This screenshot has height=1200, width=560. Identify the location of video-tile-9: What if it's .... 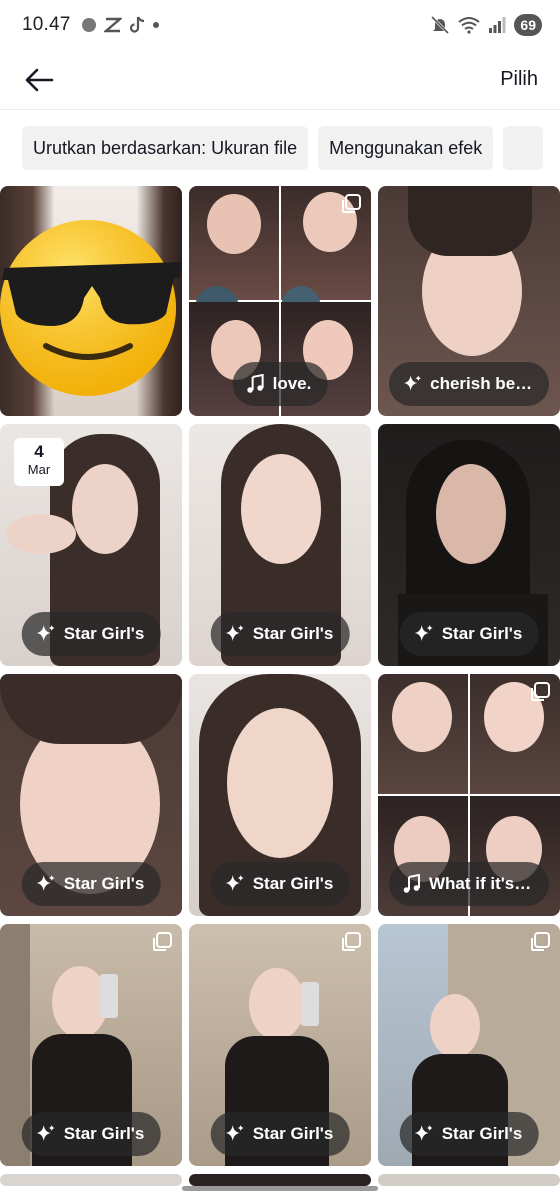
(469, 795).